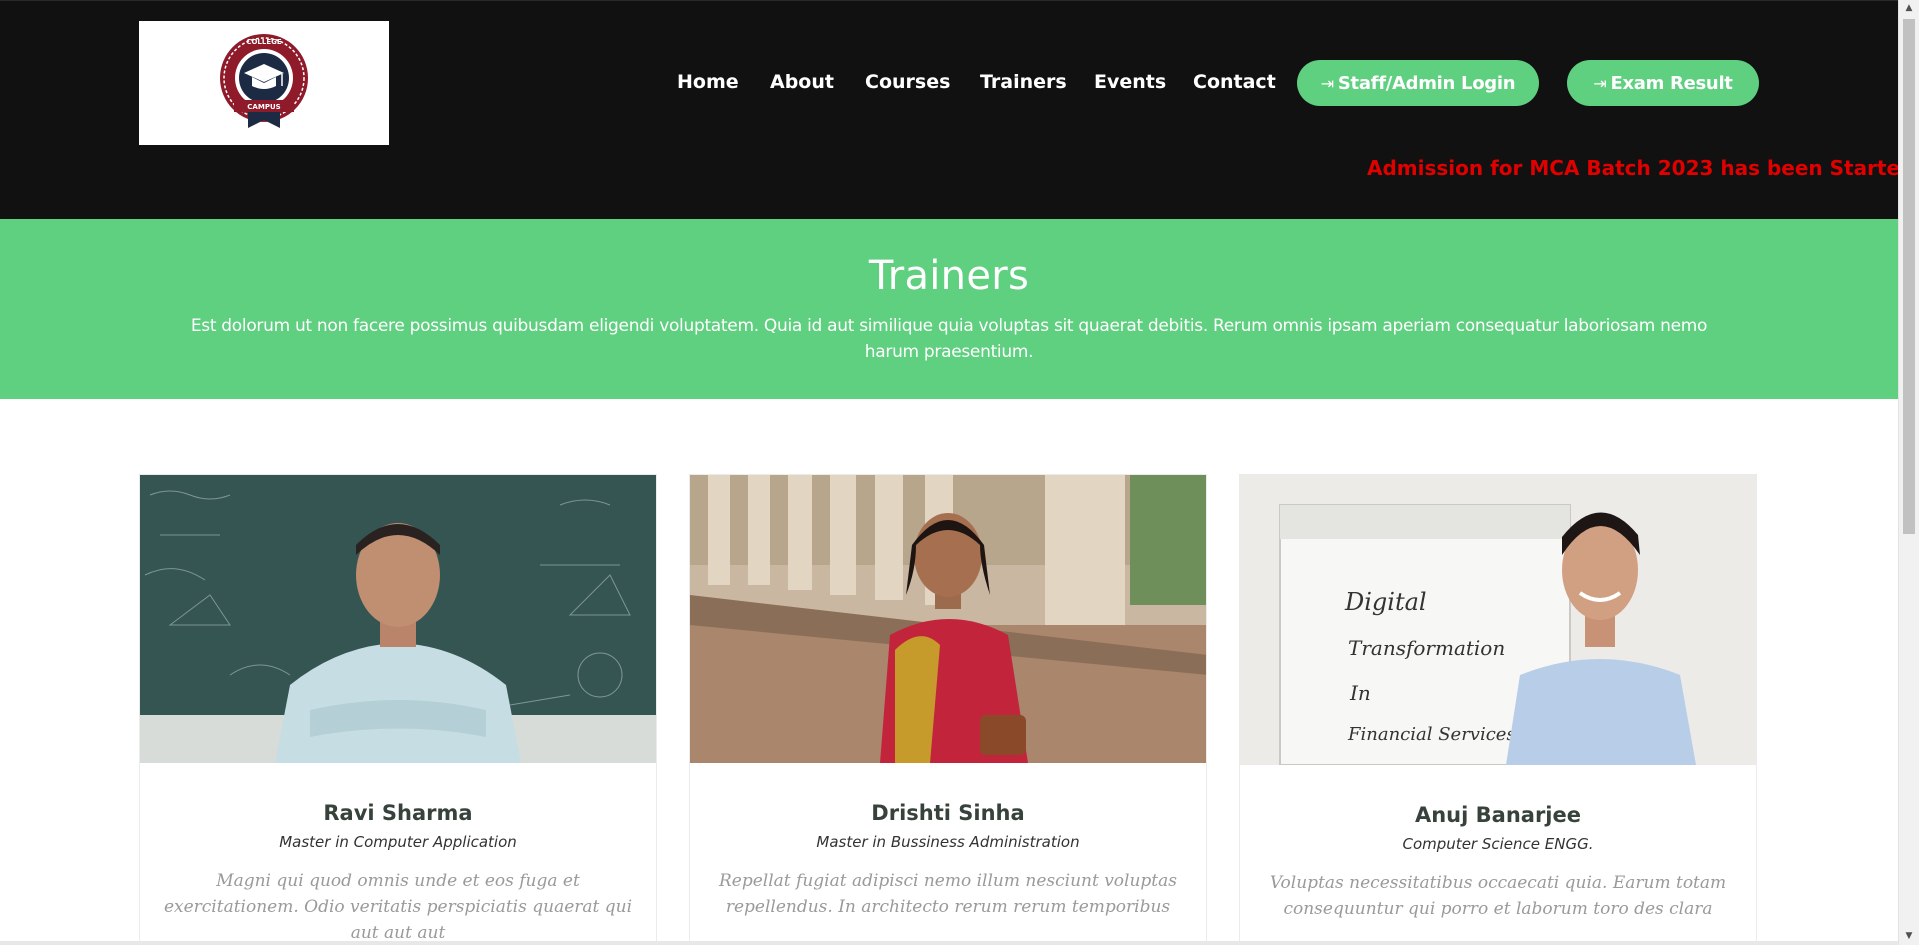 This screenshot has height=945, width=1919. Describe the element at coordinates (1234, 82) in the screenshot. I see `nav-contact: Contact` at that location.